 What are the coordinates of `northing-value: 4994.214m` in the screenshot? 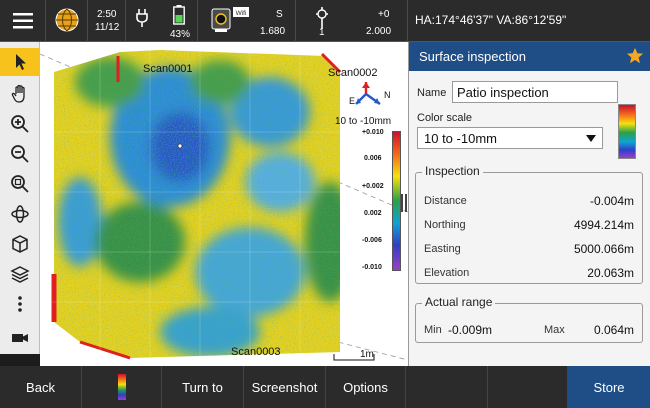 It's located at (603, 225).